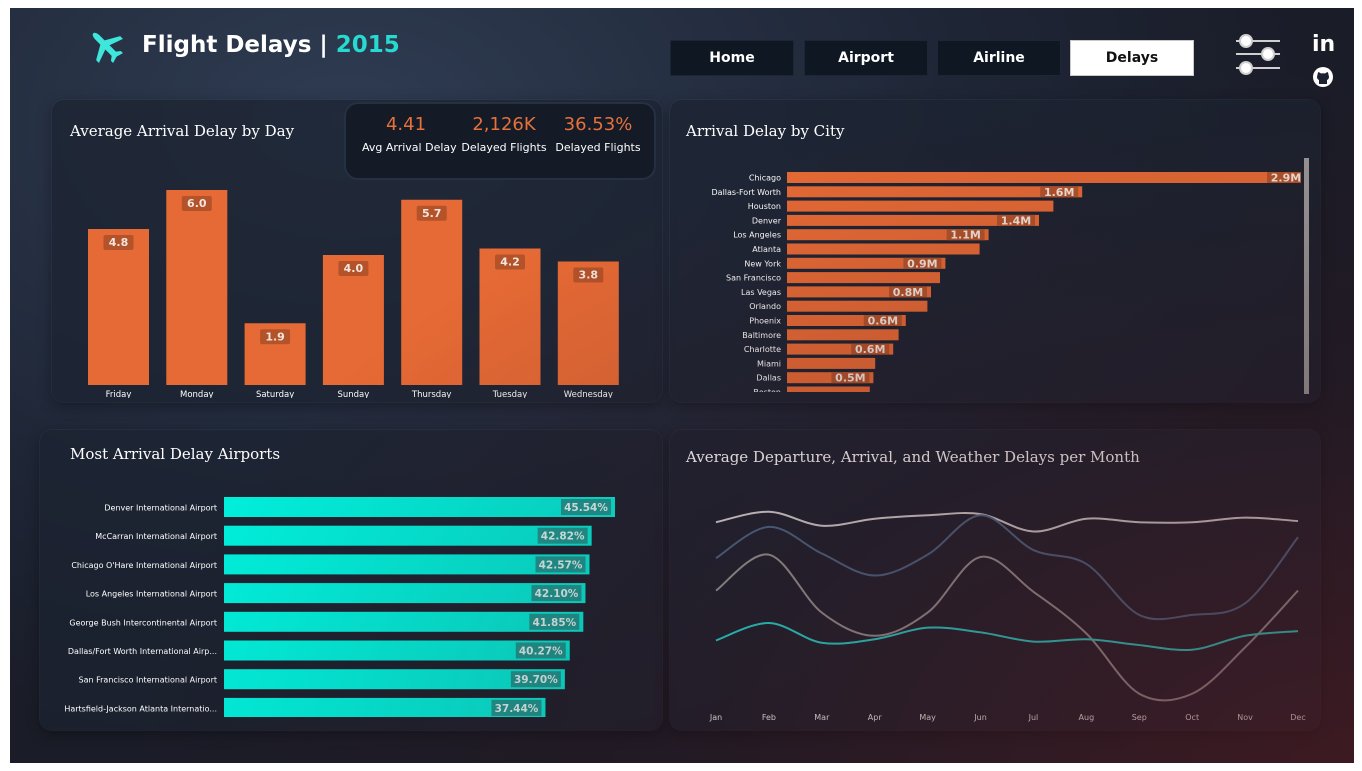 This screenshot has width=1362, height=771. Describe the element at coordinates (767, 390) in the screenshot. I see `city-axis-label: Boston` at that location.